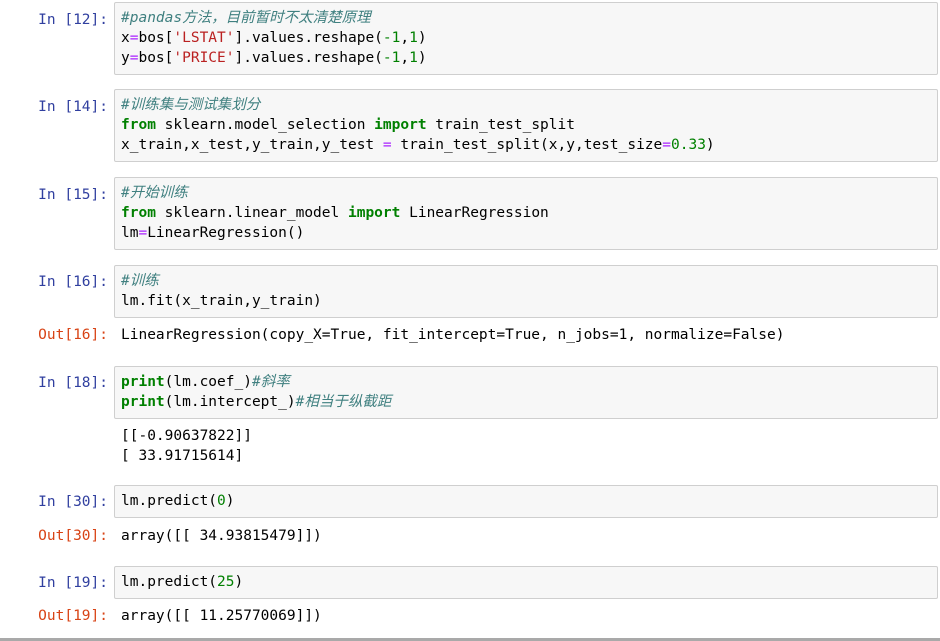 The width and height of the screenshot is (940, 641). Describe the element at coordinates (526, 18) in the screenshot. I see `code-line: #pandas方法，目前暂时不太清楚原理` at that location.